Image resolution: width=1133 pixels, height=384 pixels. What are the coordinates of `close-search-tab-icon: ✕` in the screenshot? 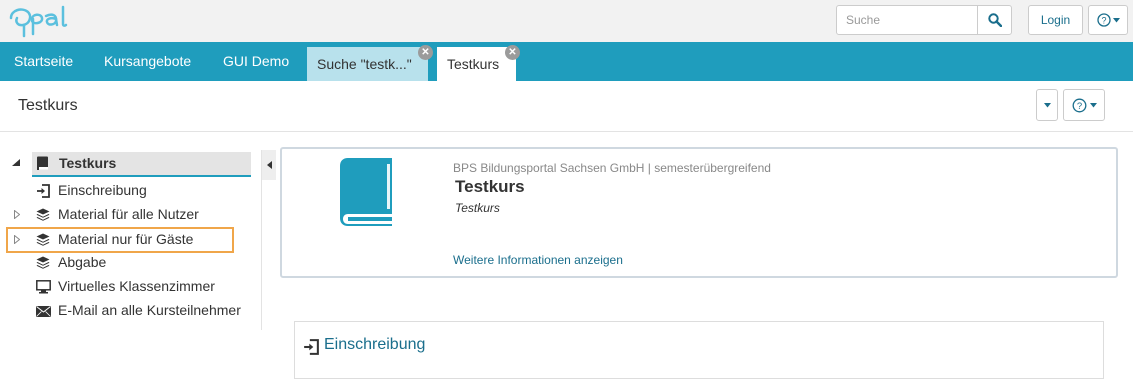 It's located at (425, 52).